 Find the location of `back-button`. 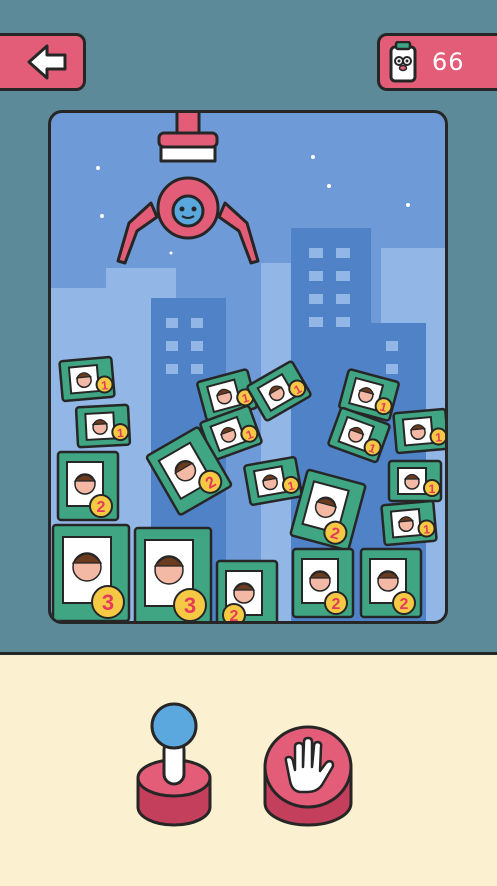

back-button is located at coordinates (43, 62).